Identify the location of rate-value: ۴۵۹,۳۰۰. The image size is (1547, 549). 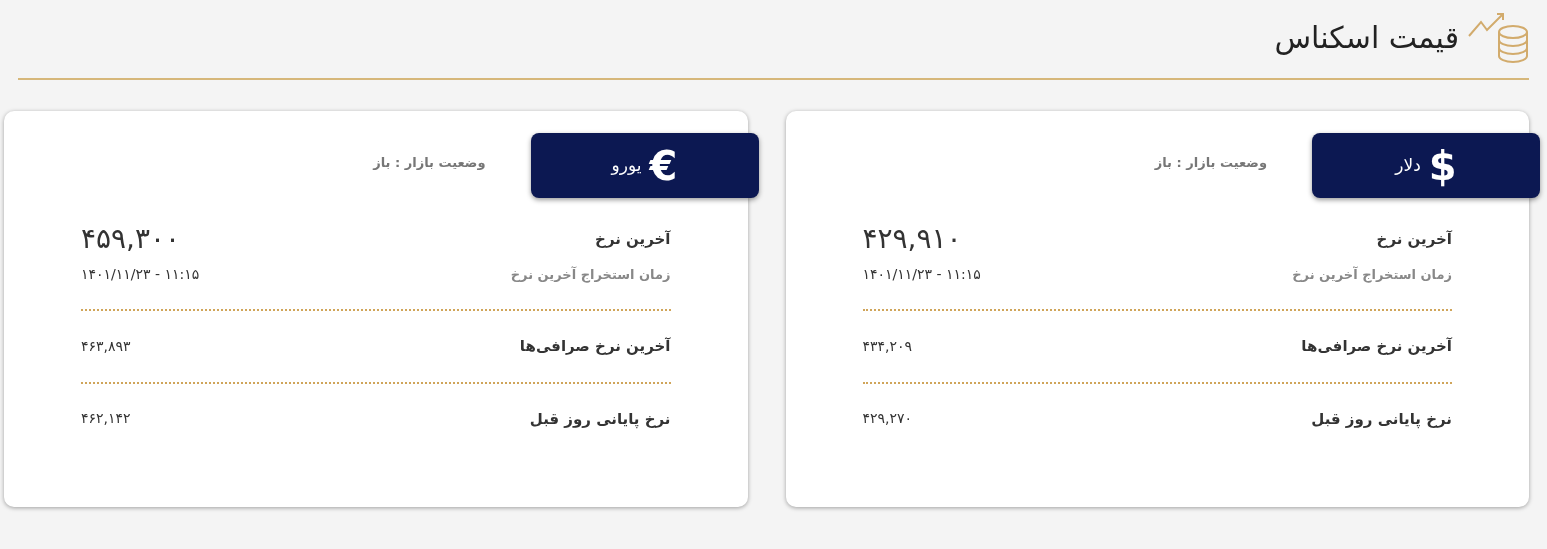
(131, 239).